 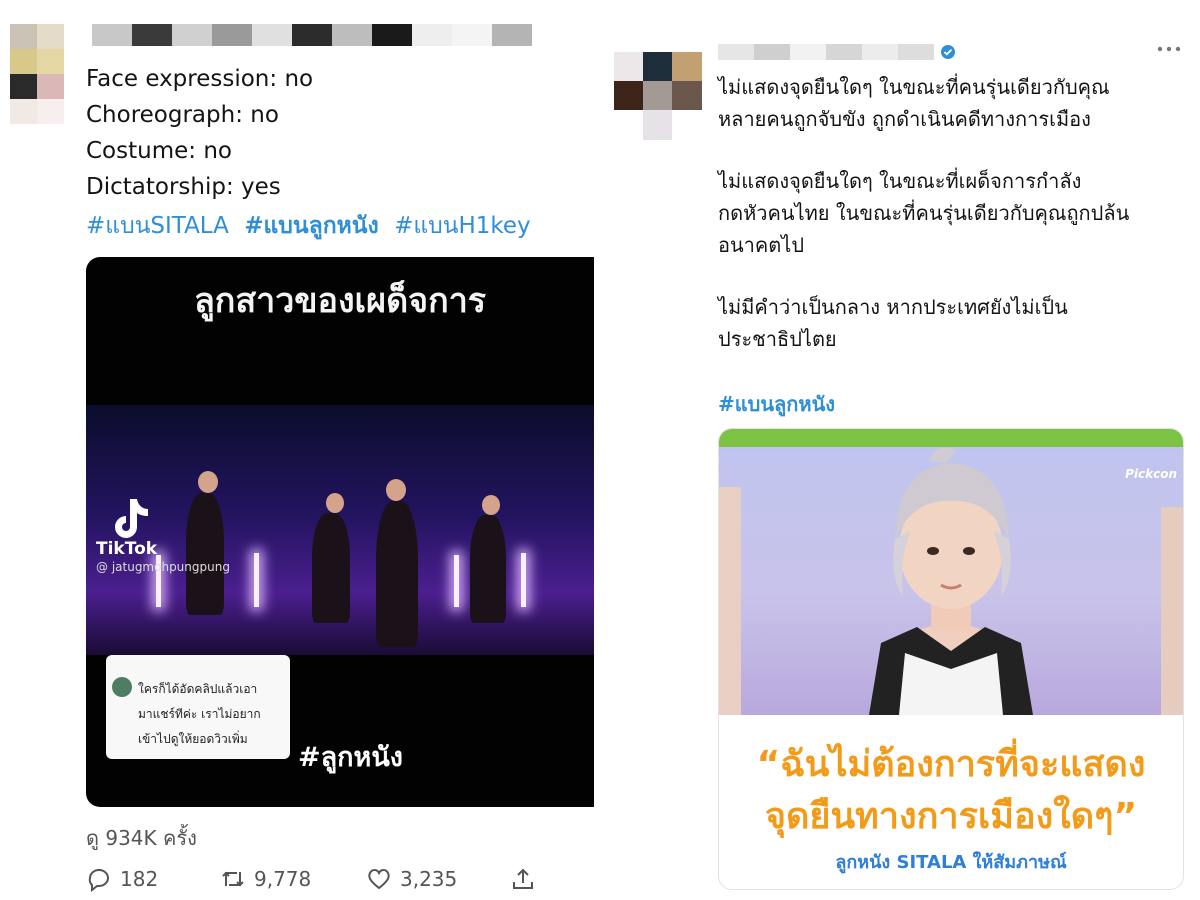 I want to click on tweet-text-line: หลายคนถูกจับขัง ถูกดำเนินคดีทางการเมือง, so click(x=904, y=119).